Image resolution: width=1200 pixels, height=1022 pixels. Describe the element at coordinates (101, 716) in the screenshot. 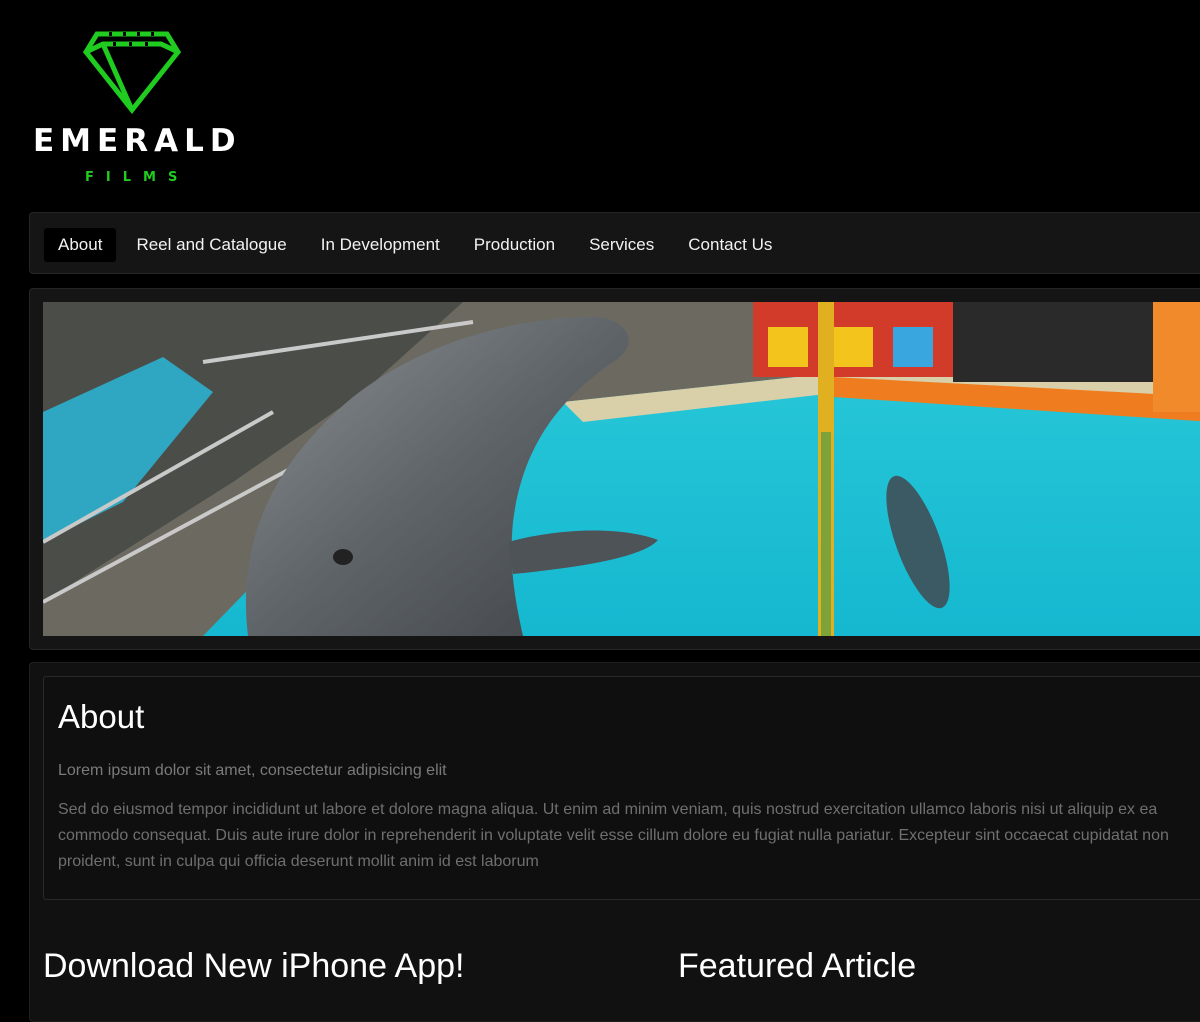

I see `about-title: About` at that location.